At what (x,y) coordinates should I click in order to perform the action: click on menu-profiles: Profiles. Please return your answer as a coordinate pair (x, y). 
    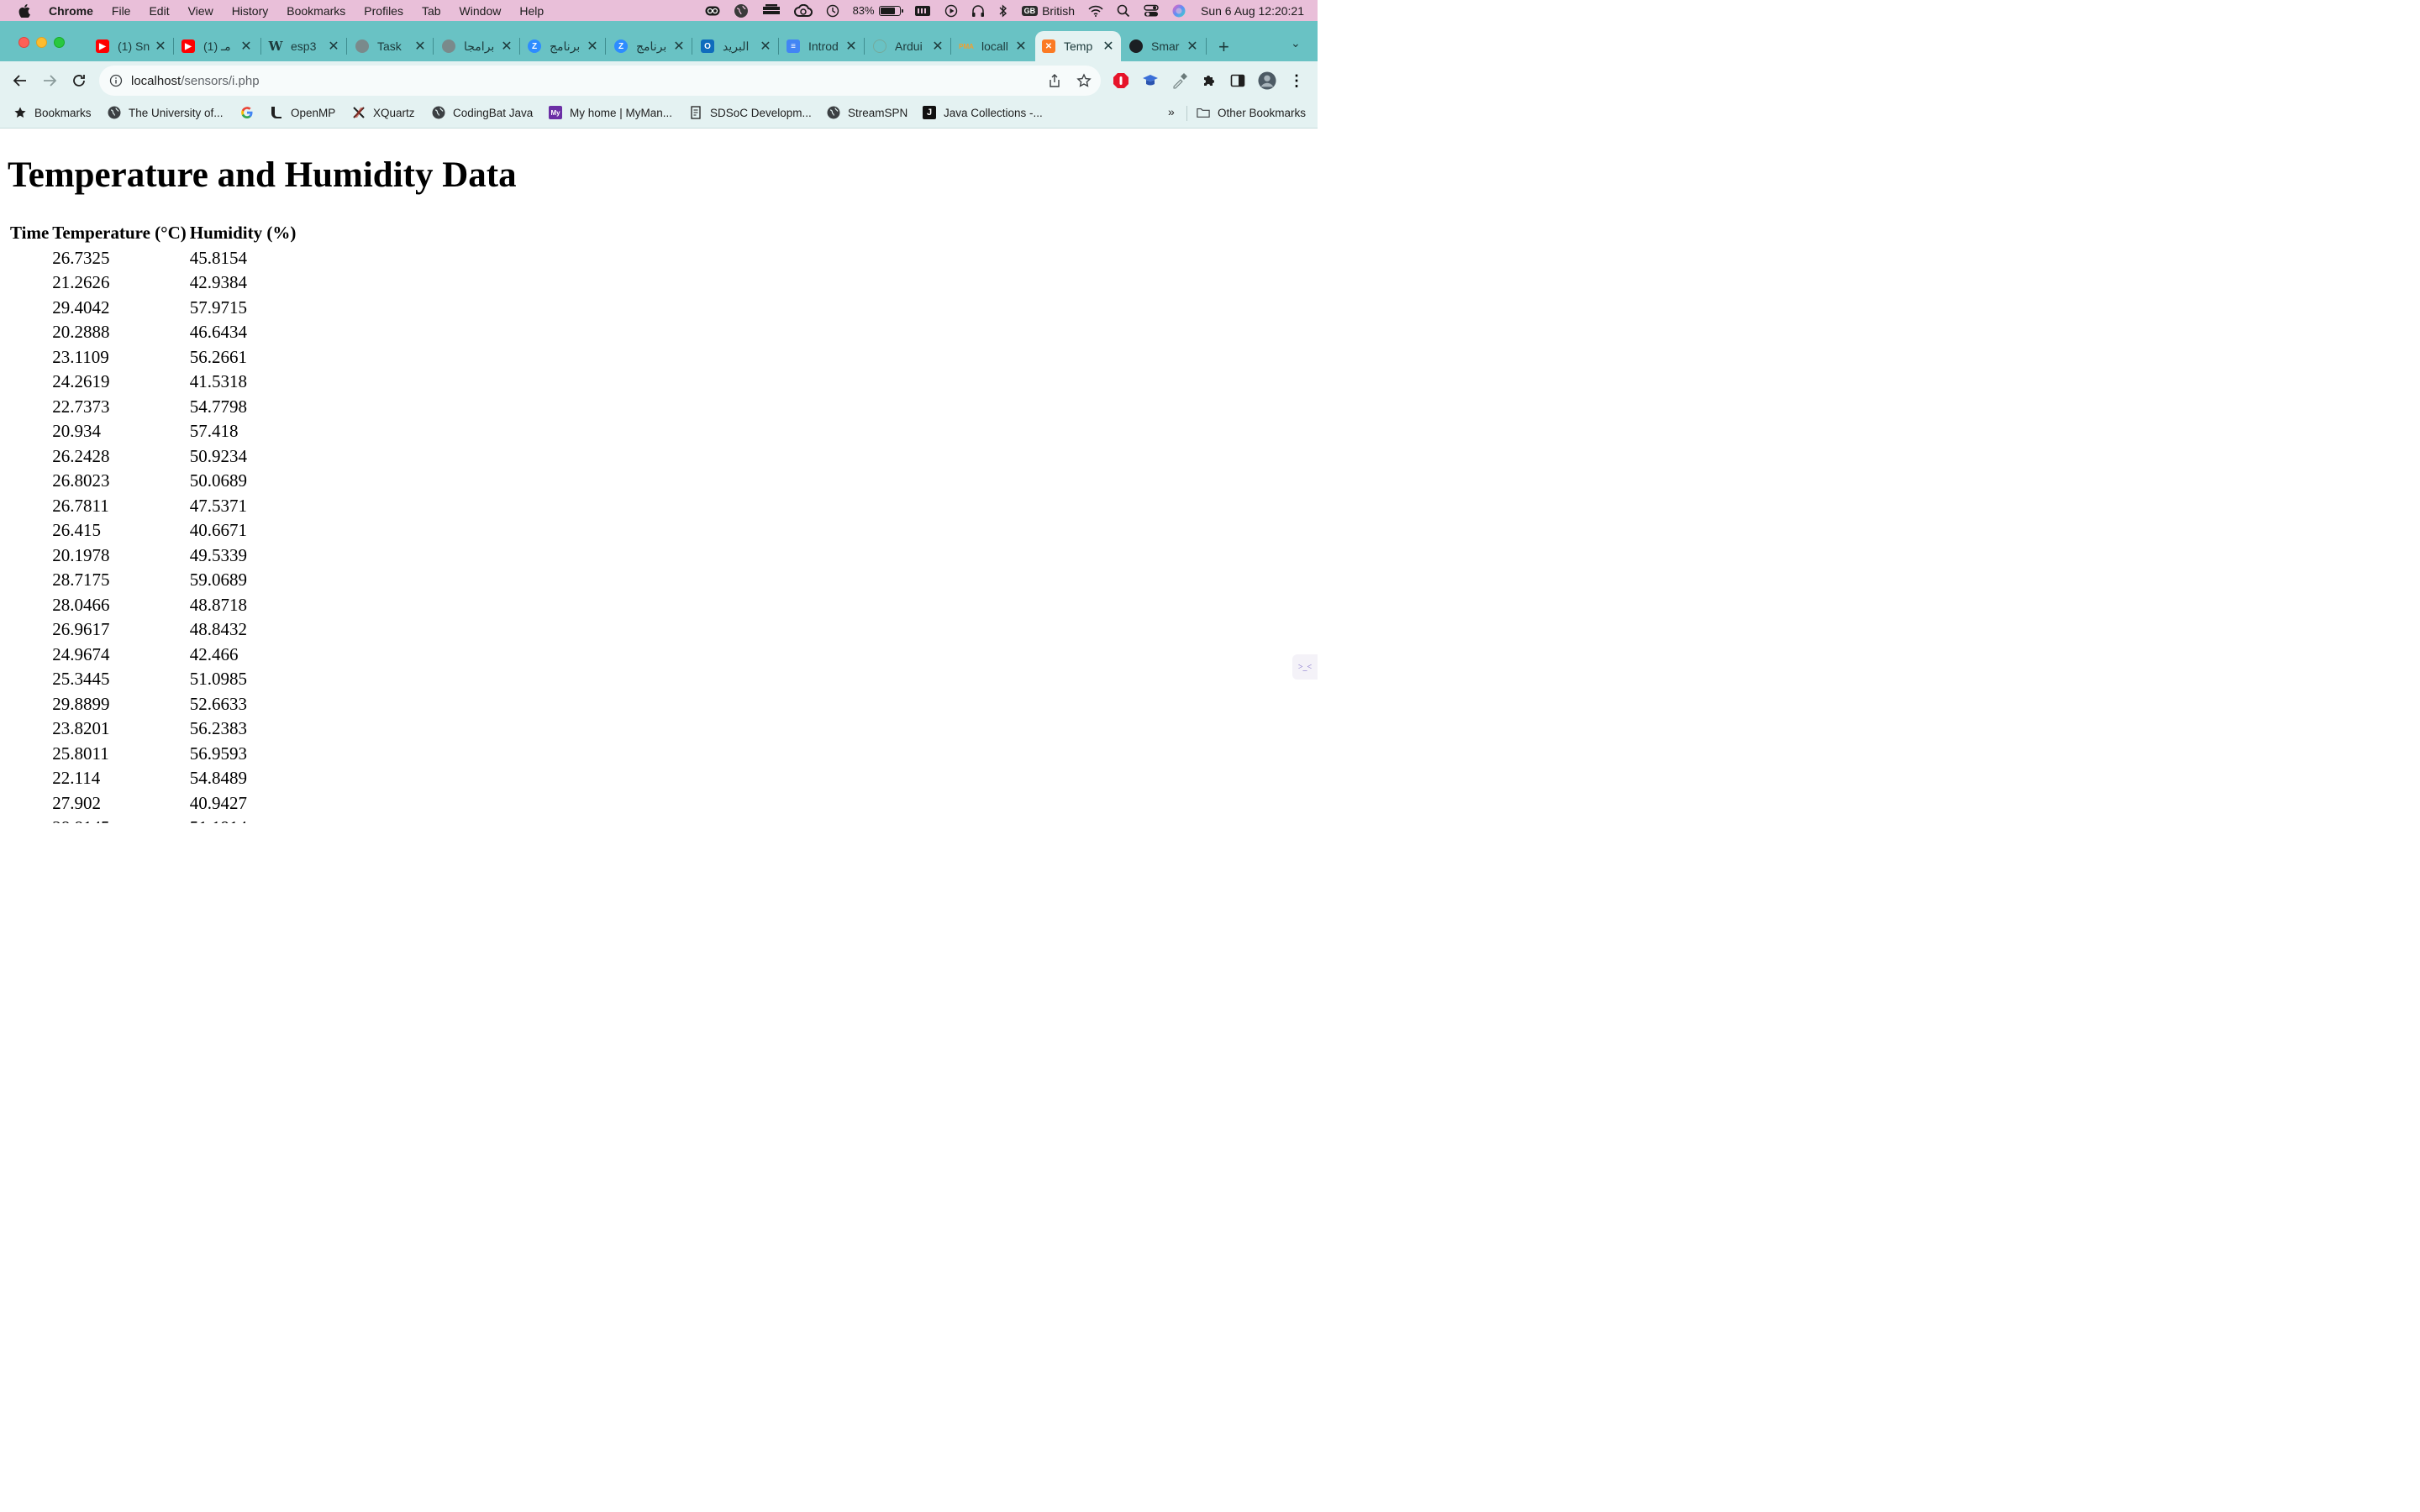
    Looking at the image, I should click on (383, 11).